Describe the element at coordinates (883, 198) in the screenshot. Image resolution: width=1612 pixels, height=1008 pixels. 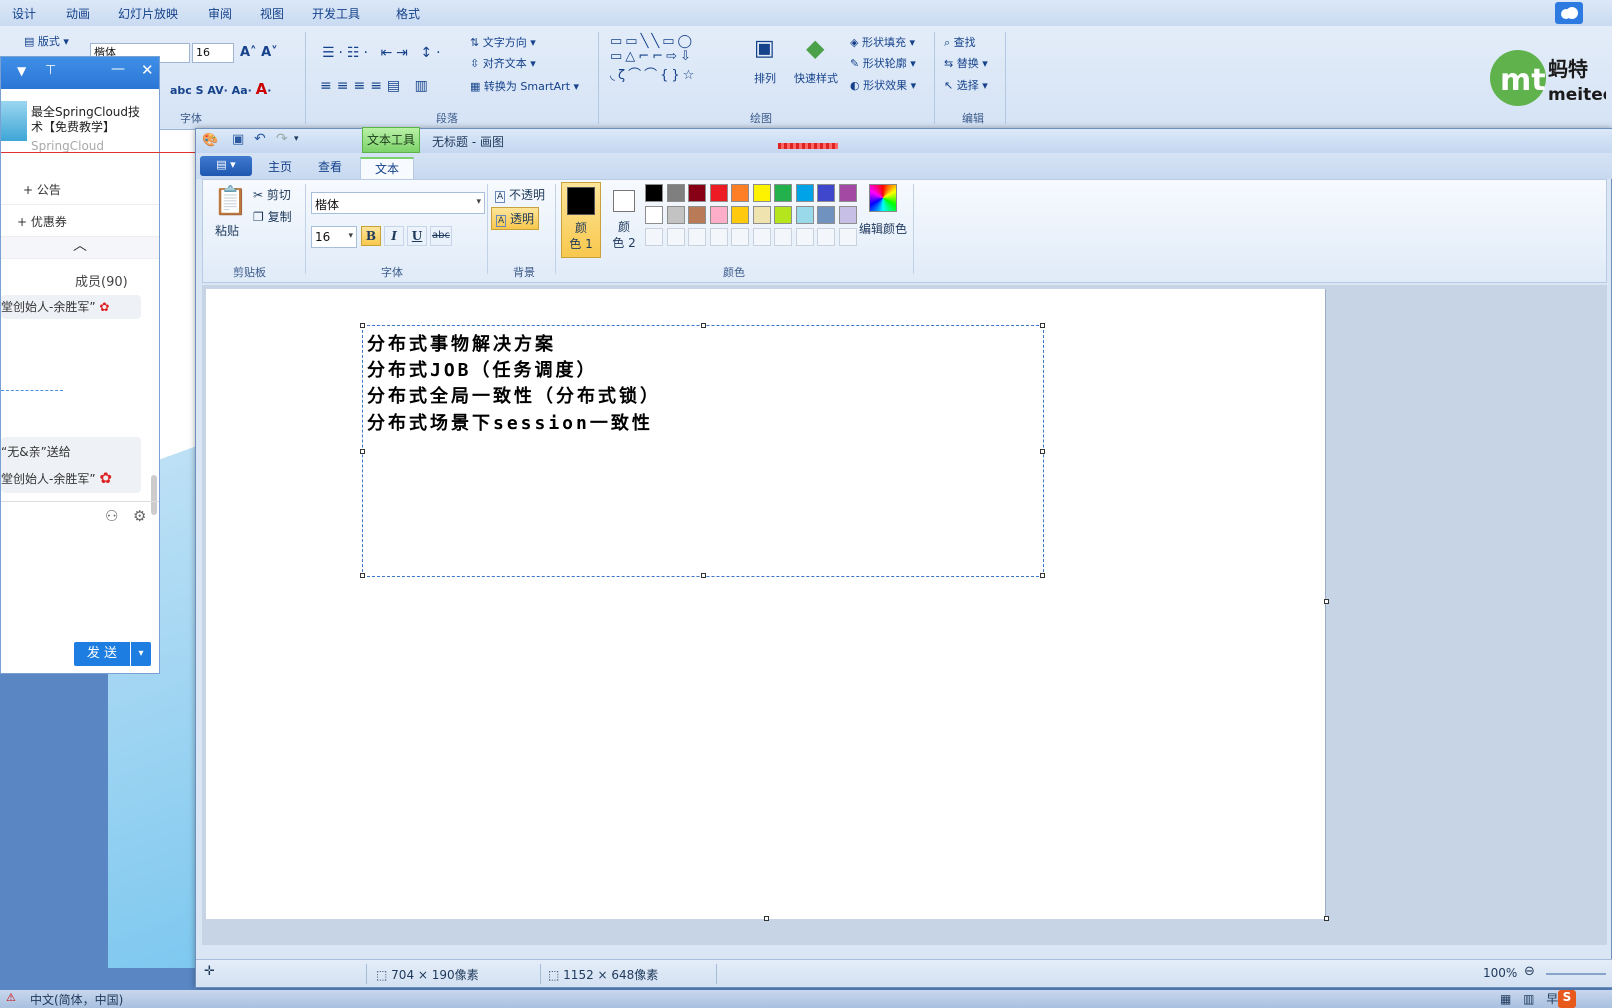
I see `rainbow-icon` at that location.